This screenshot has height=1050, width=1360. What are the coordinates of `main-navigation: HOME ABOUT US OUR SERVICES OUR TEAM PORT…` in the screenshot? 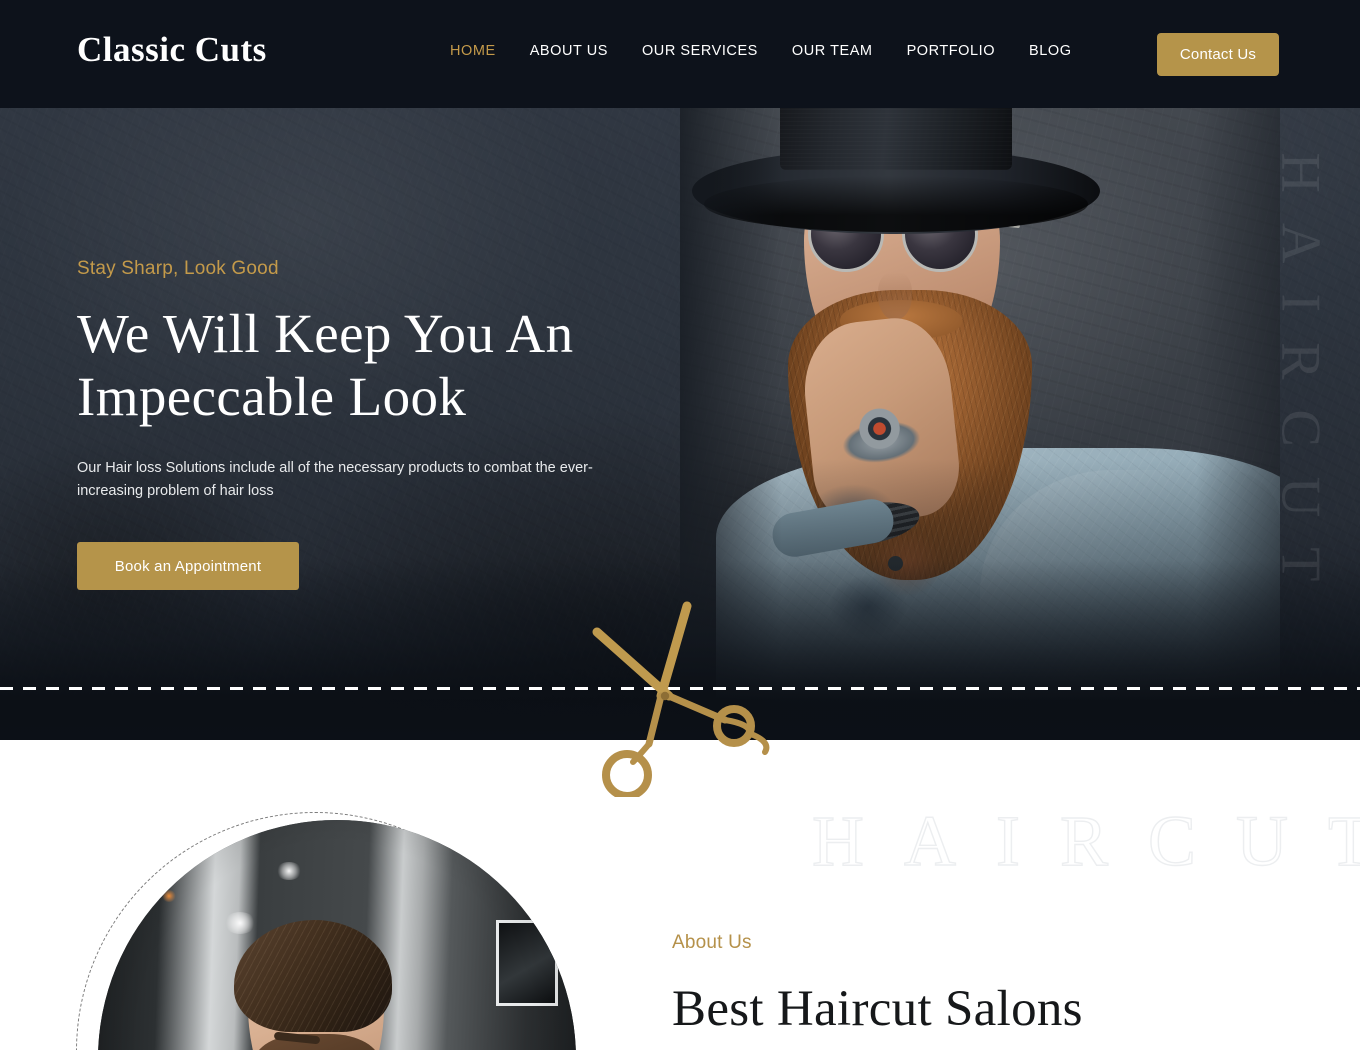 It's located at (761, 51).